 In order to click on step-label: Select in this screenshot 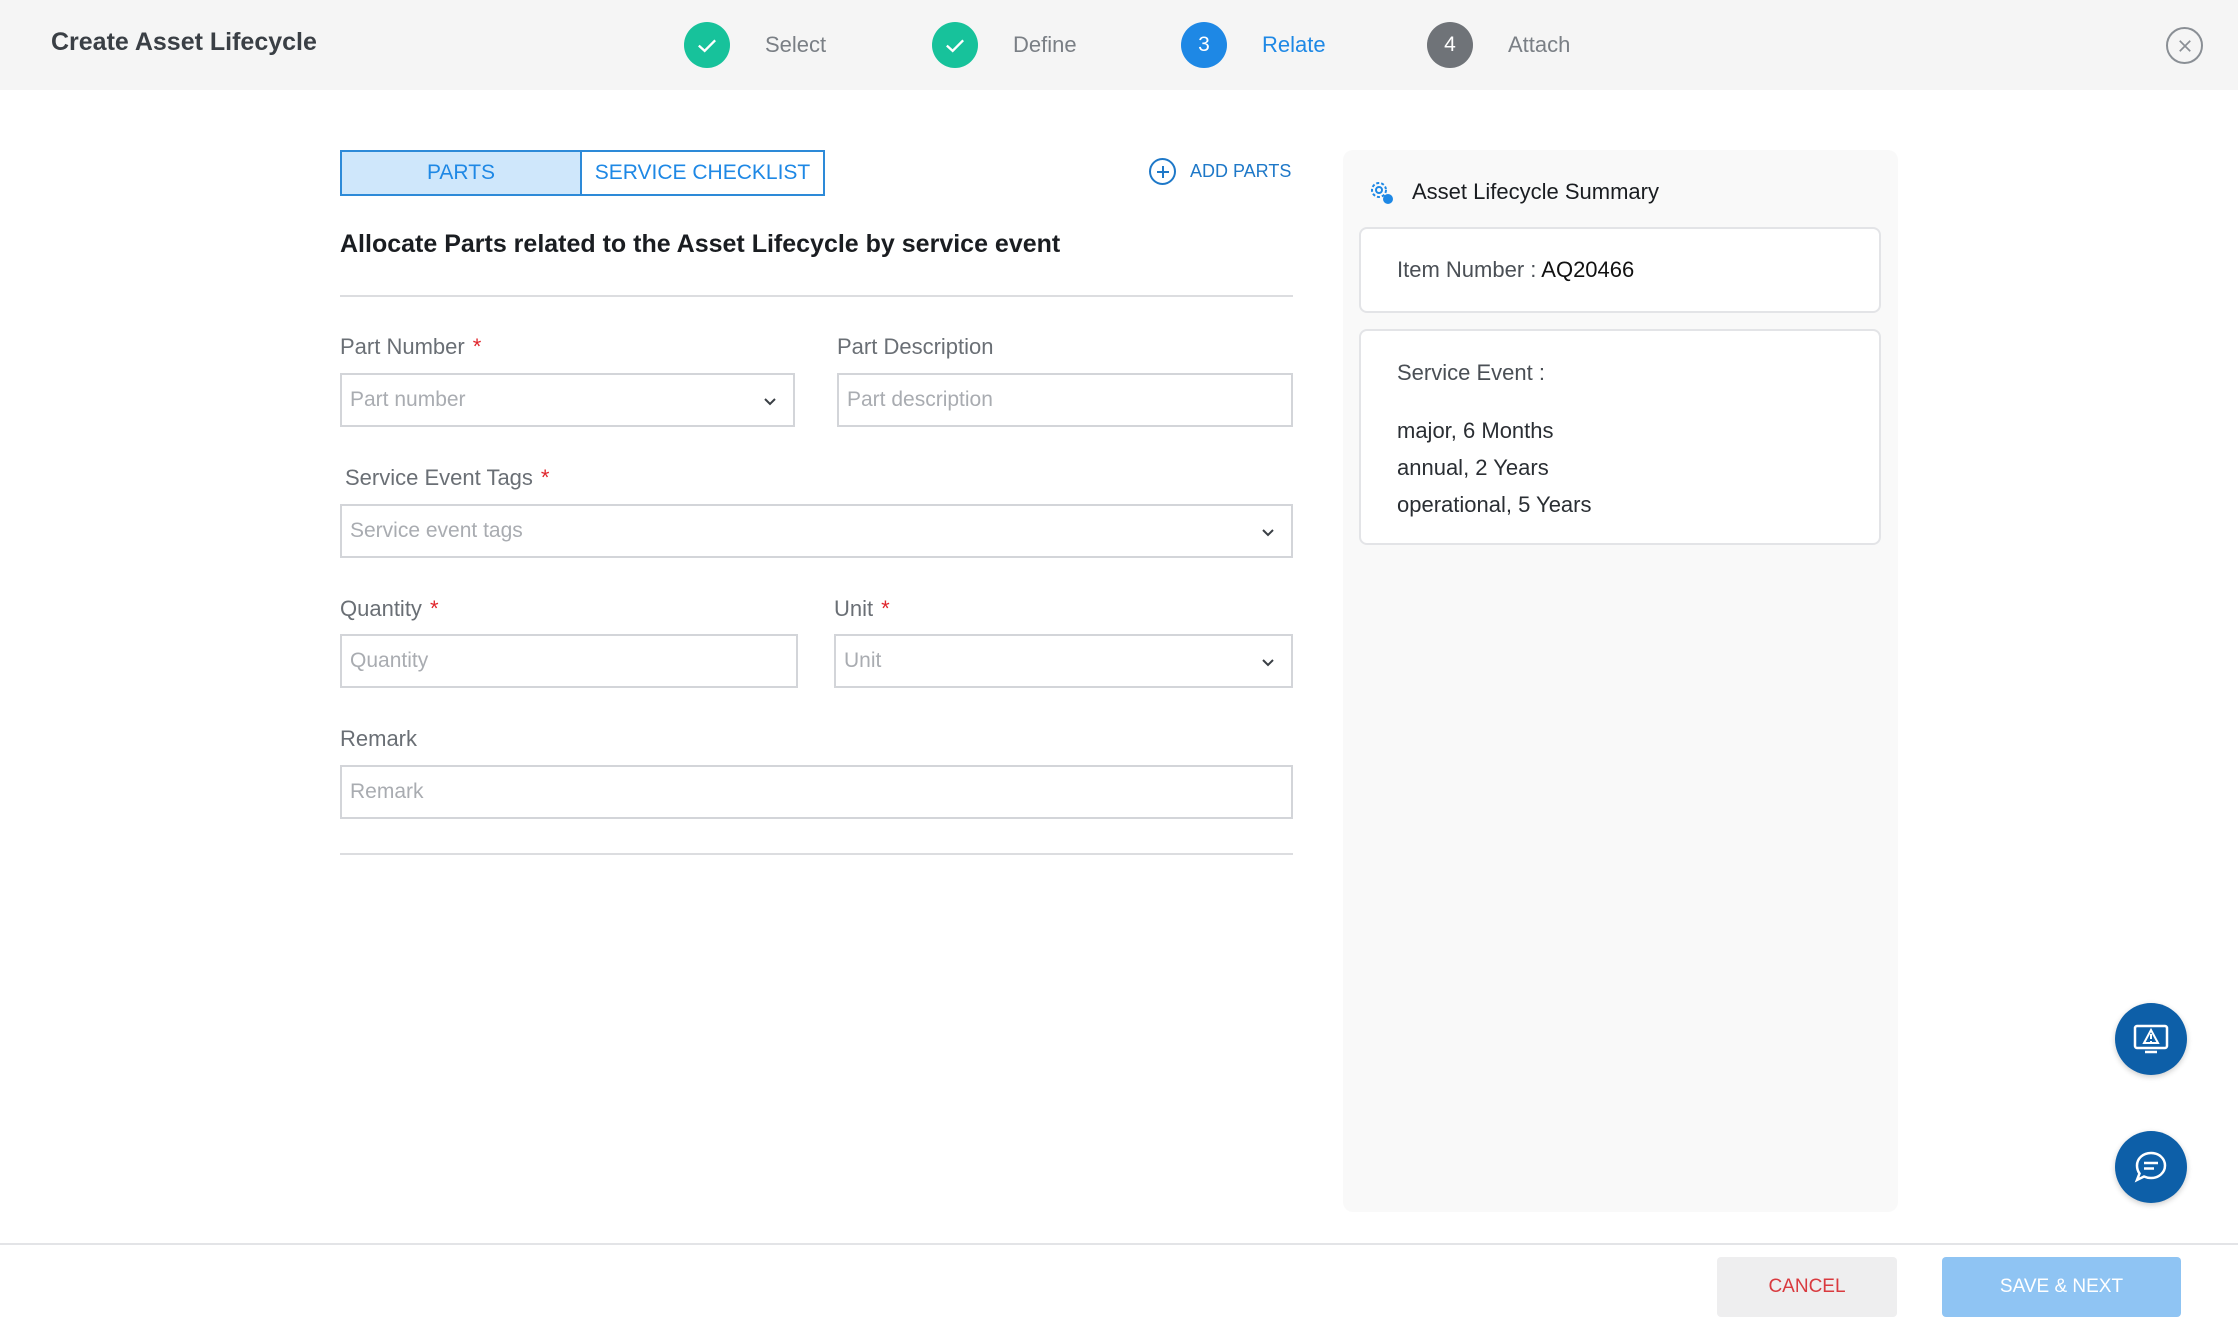, I will do `click(796, 44)`.